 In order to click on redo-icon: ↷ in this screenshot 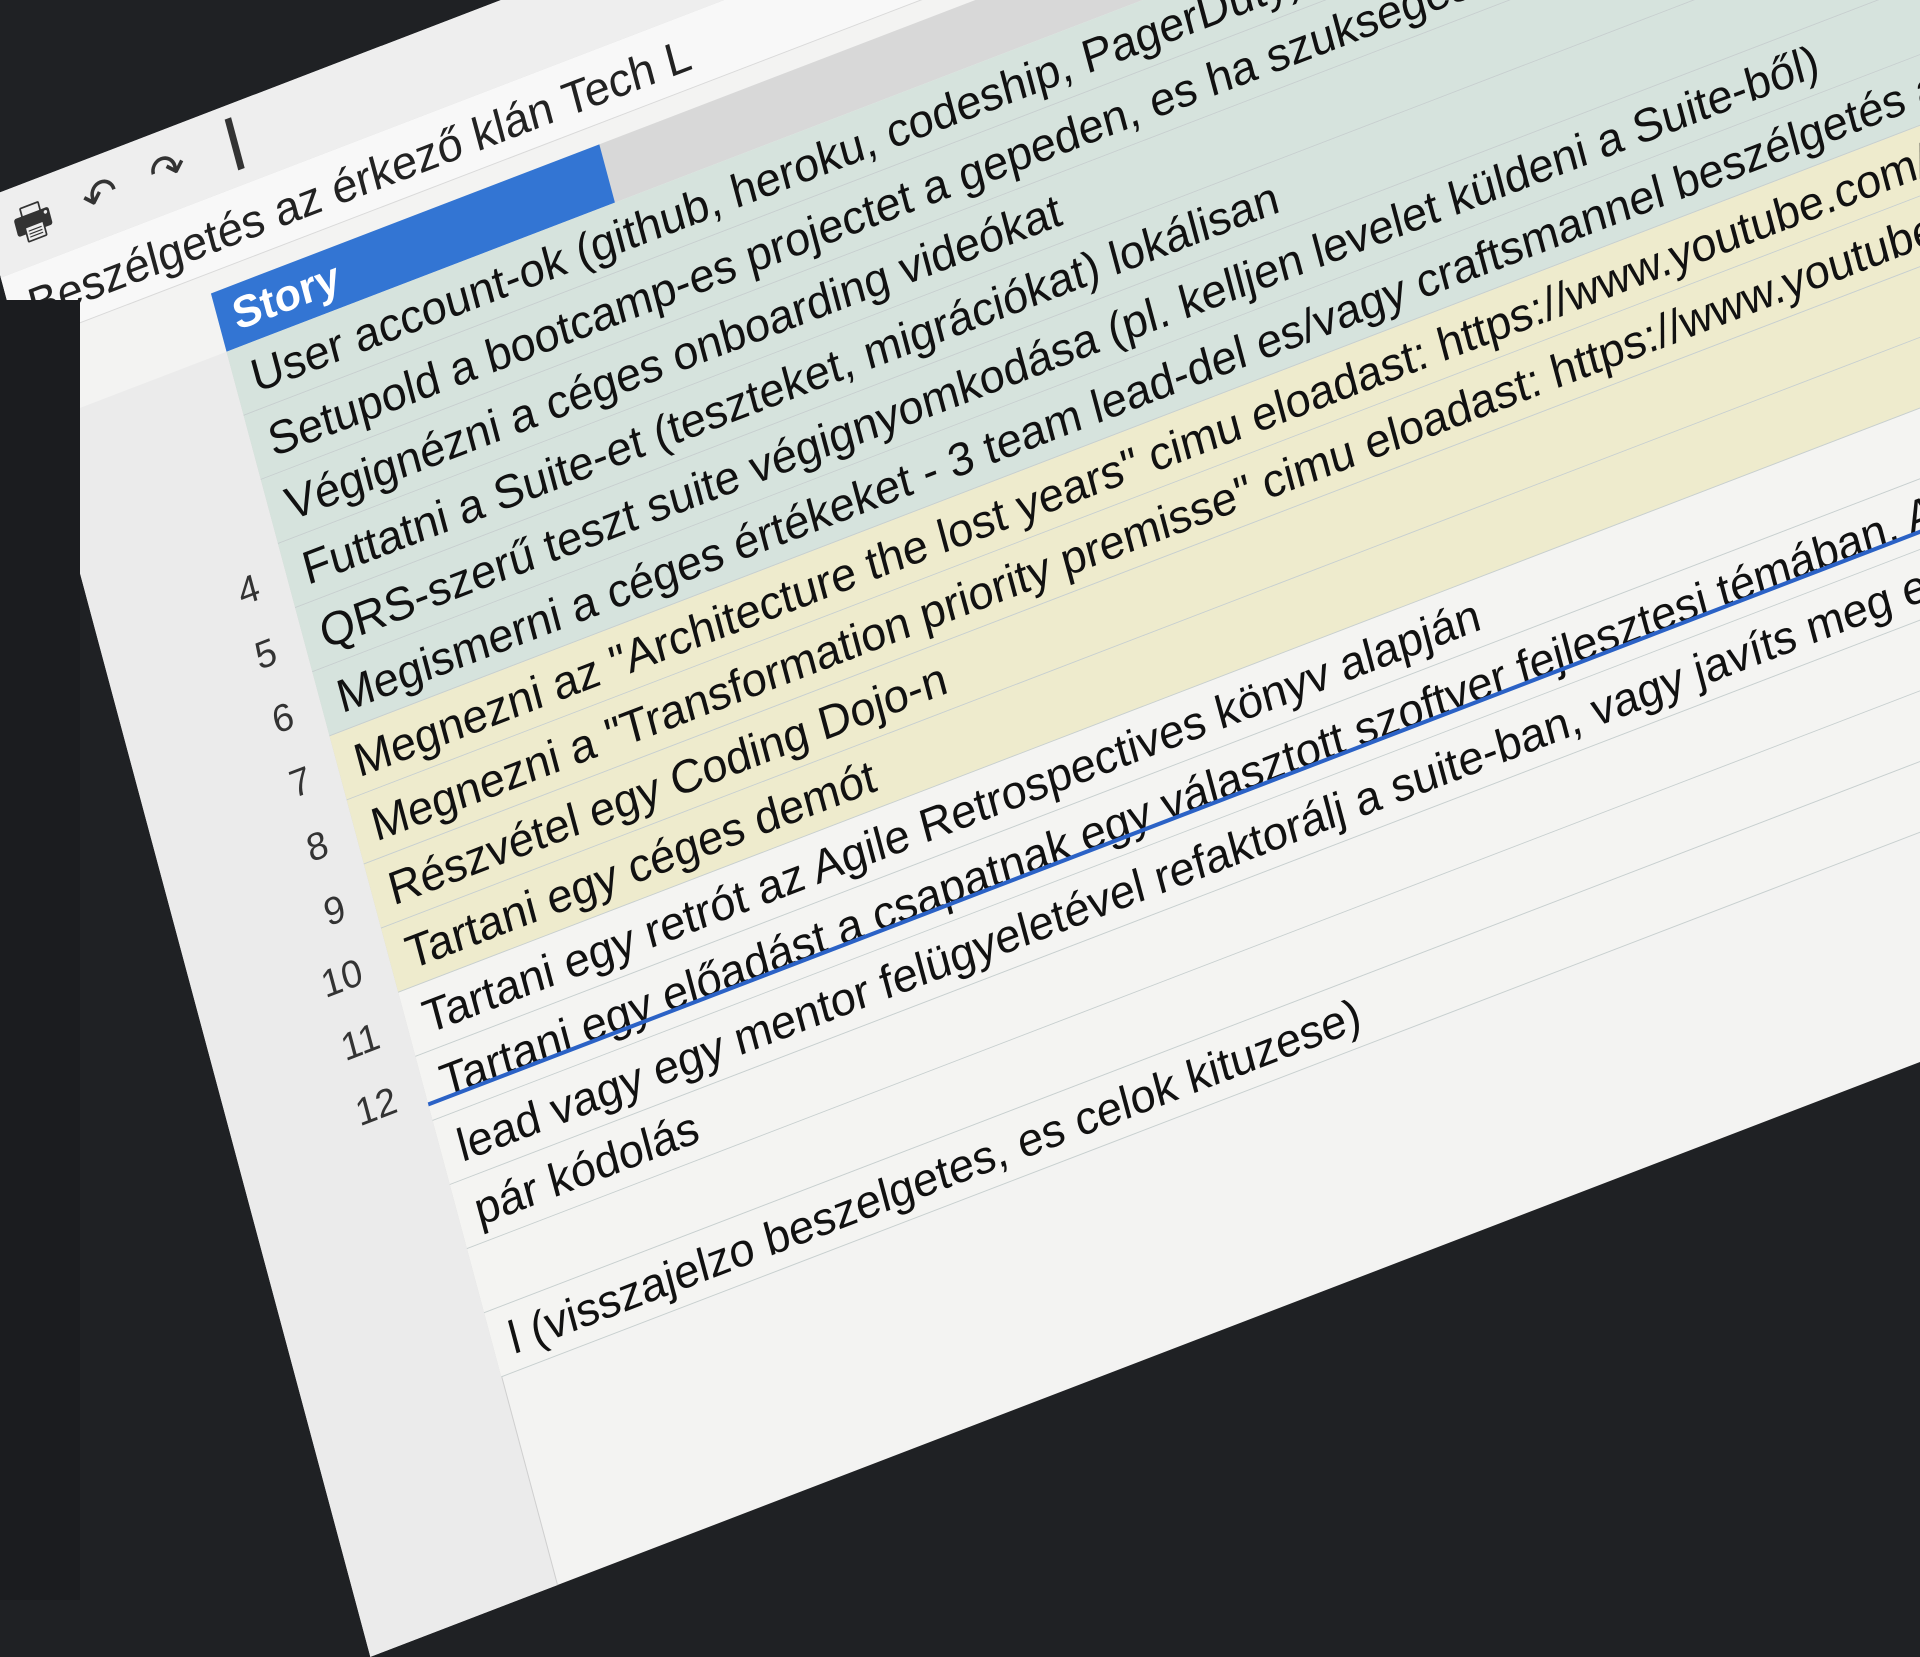, I will do `click(168, 170)`.